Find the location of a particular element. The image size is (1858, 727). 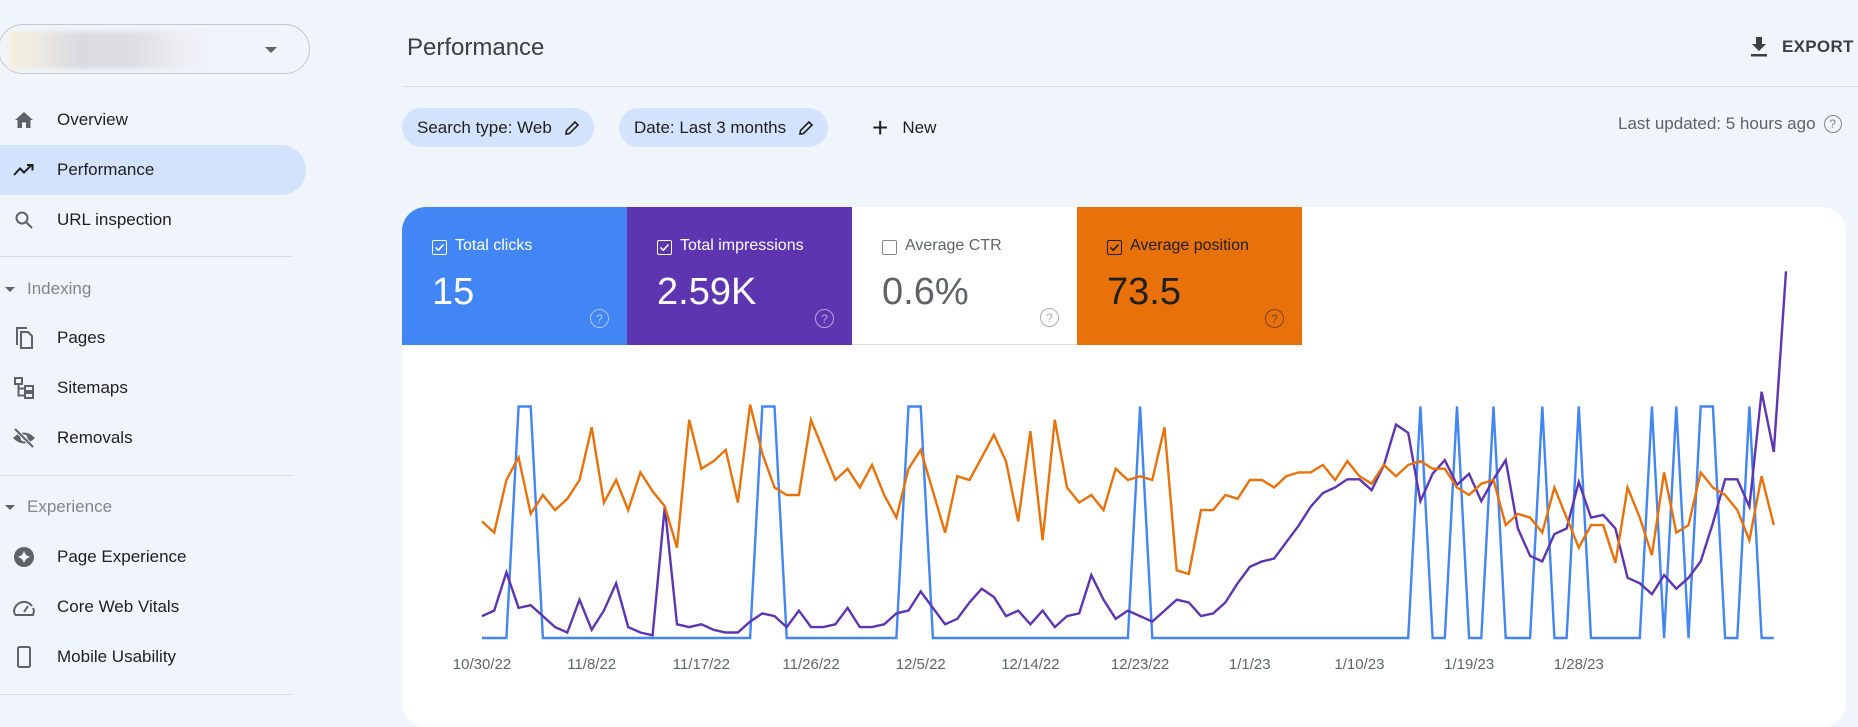

property-selector is located at coordinates (155, 49).